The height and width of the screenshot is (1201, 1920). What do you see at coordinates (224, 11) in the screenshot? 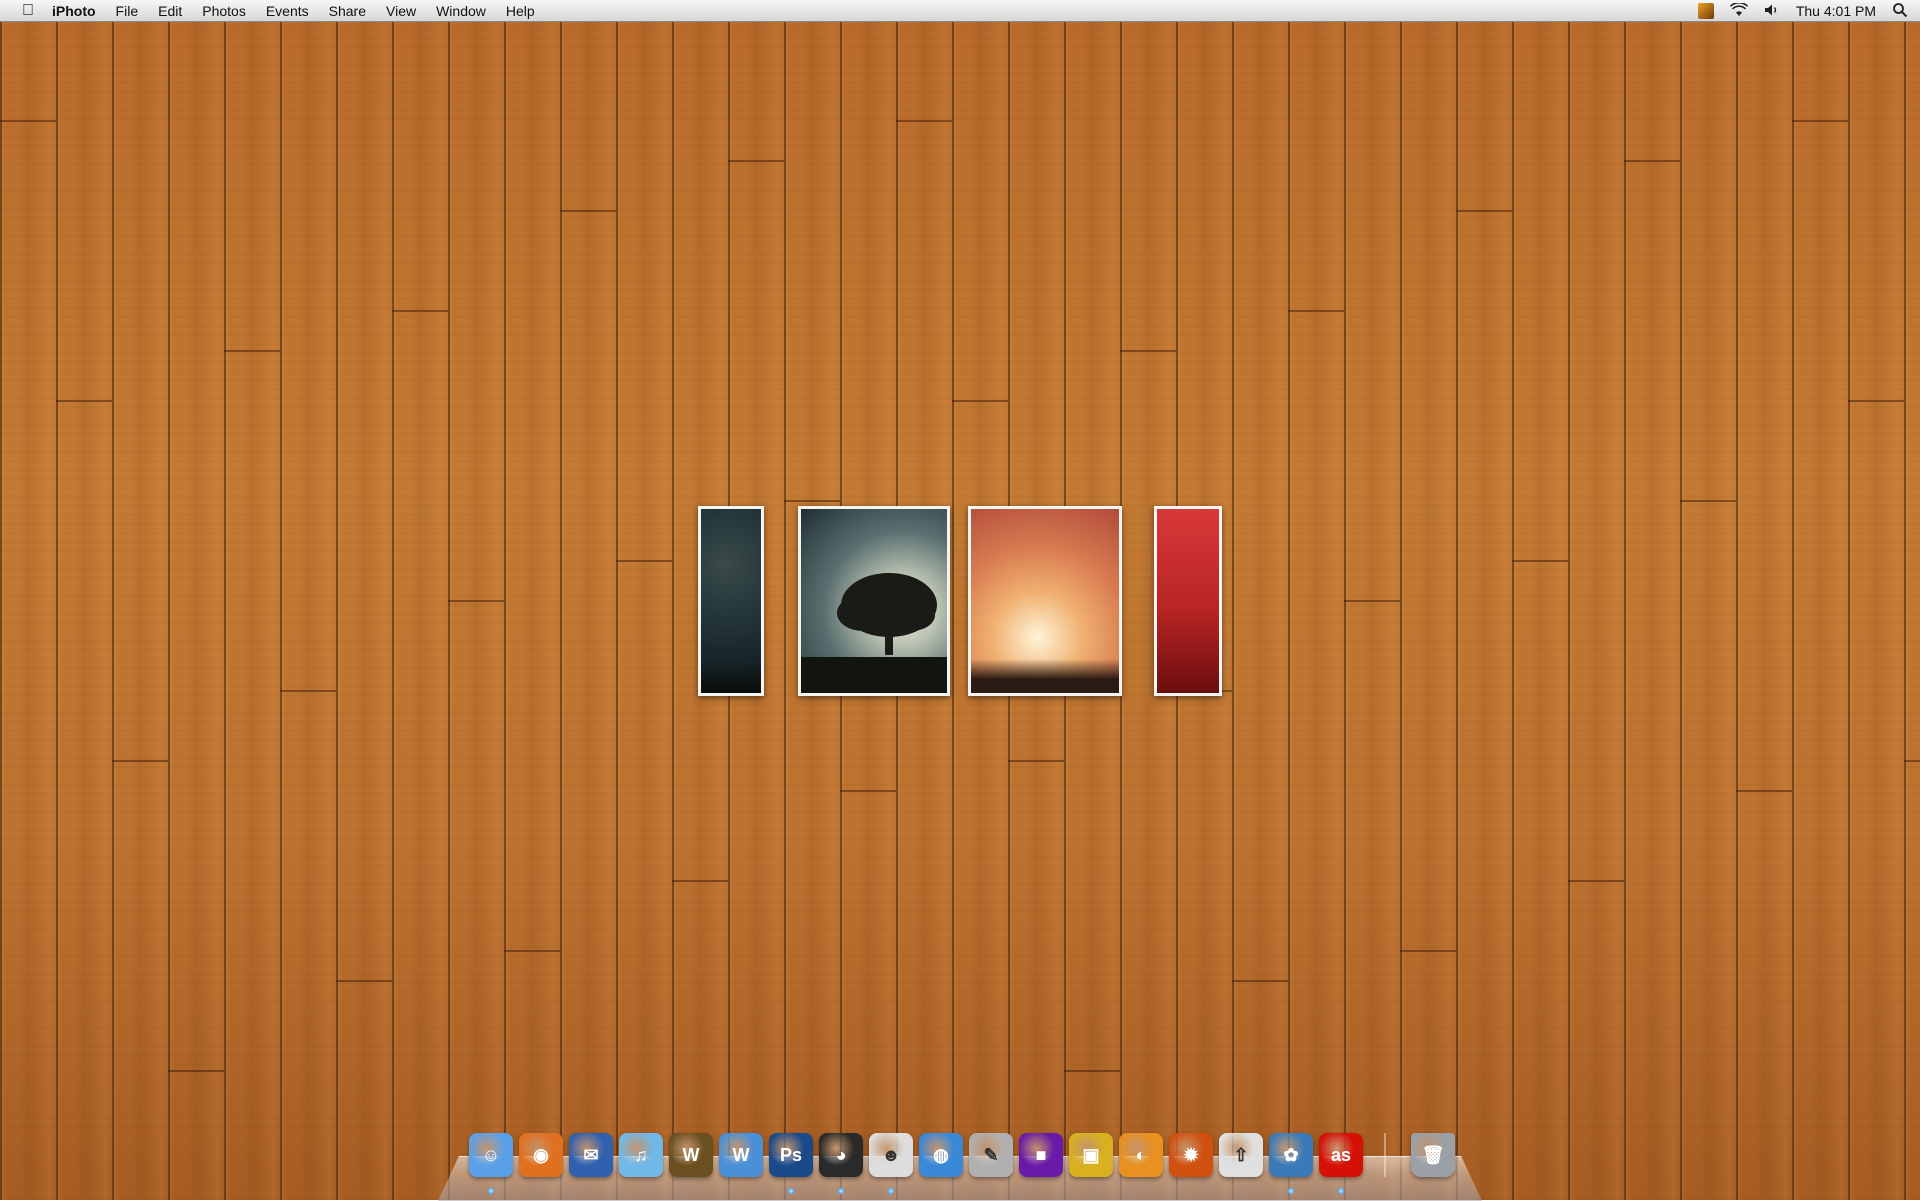
I see `menu-photos: Photos` at bounding box center [224, 11].